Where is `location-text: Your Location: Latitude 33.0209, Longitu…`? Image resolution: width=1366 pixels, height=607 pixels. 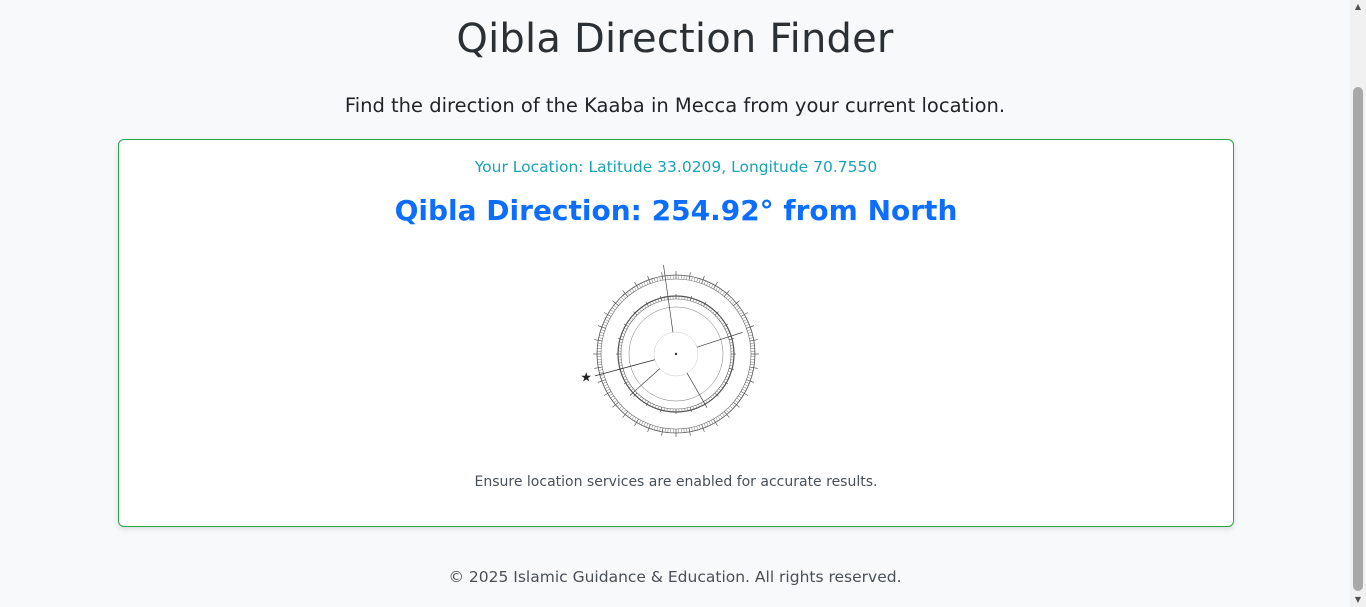 location-text: Your Location: Latitude 33.0209, Longitu… is located at coordinates (676, 167).